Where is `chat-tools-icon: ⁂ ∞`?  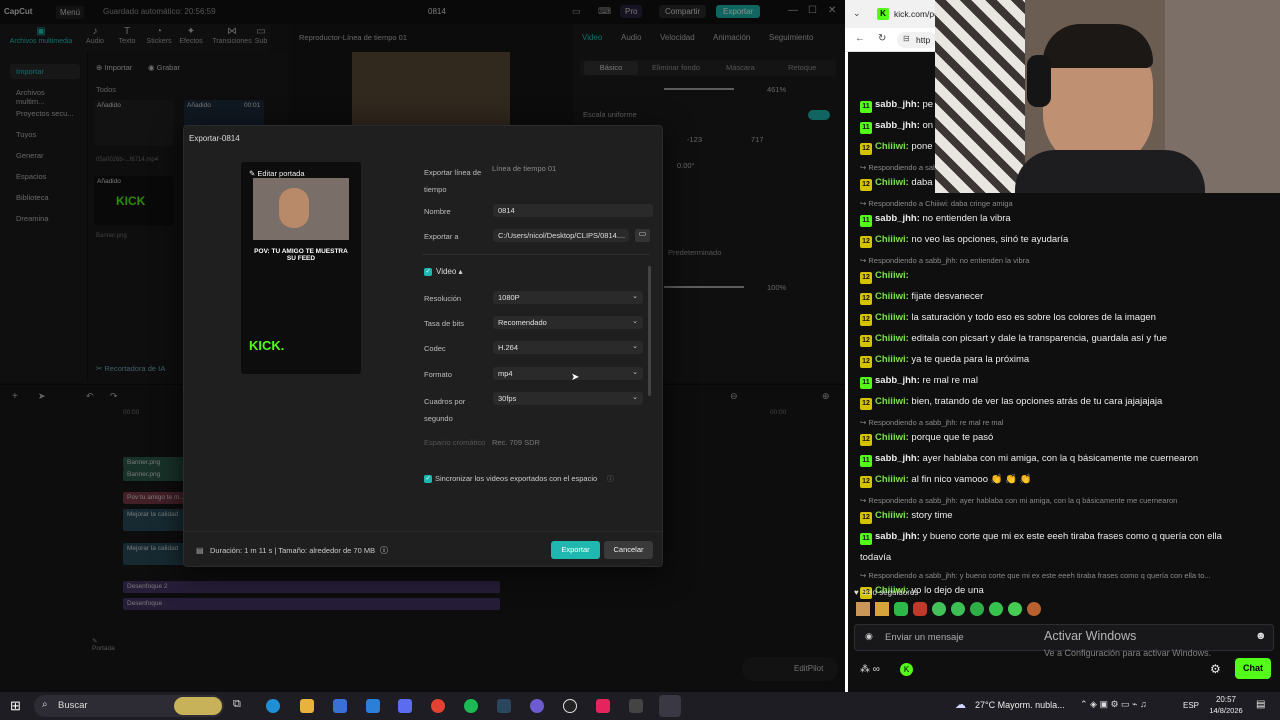 chat-tools-icon: ⁂ ∞ is located at coordinates (870, 669).